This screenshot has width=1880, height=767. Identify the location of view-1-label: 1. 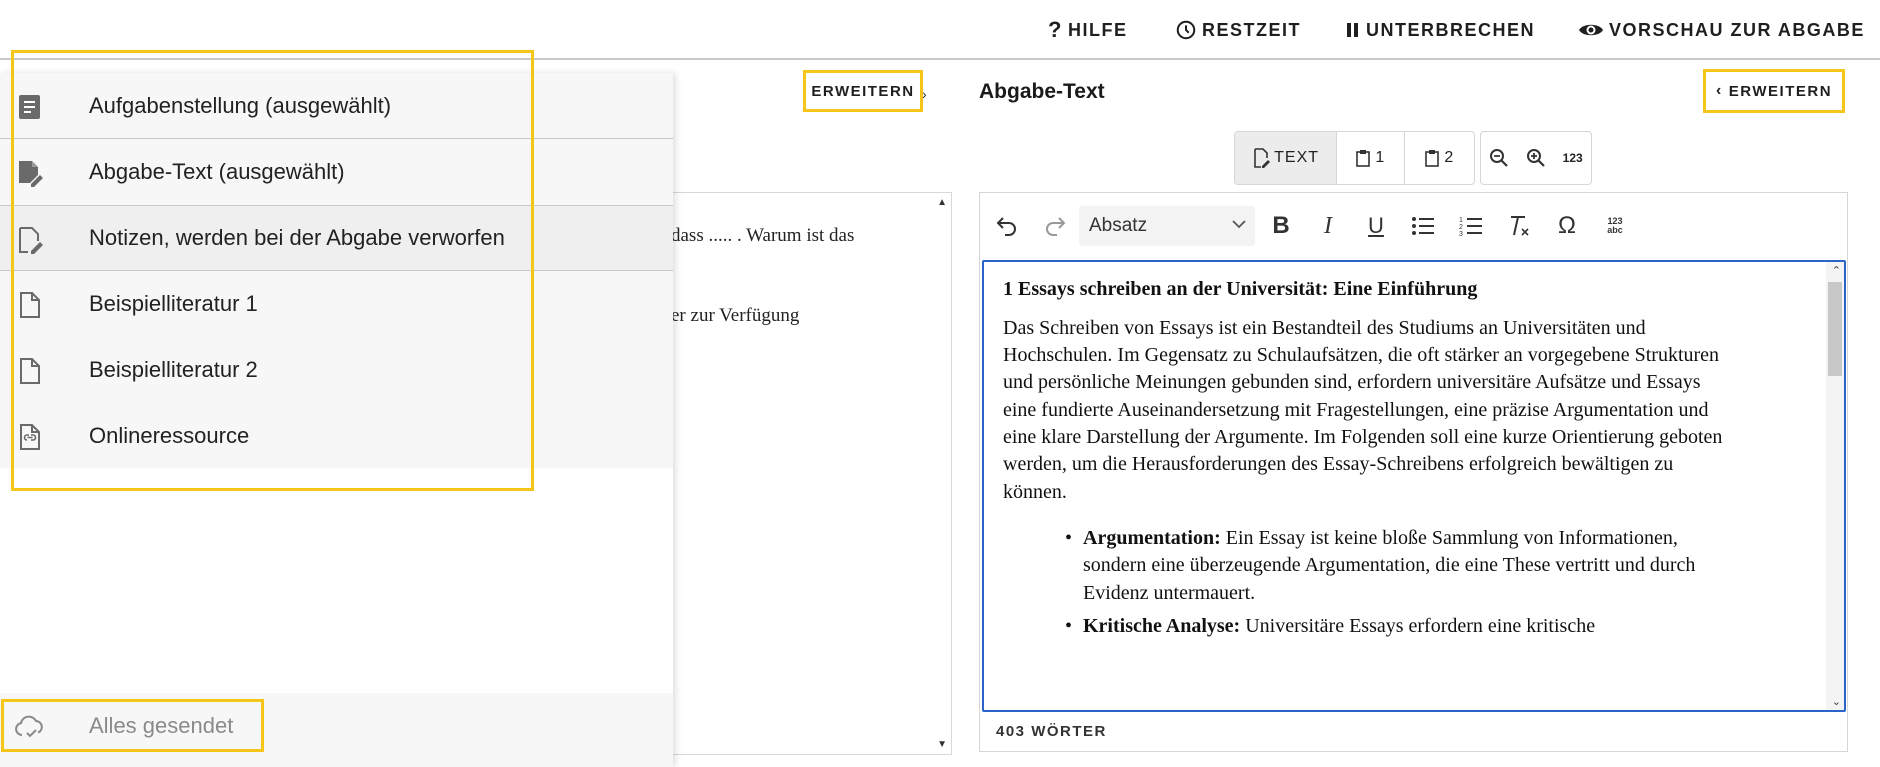
(1380, 157).